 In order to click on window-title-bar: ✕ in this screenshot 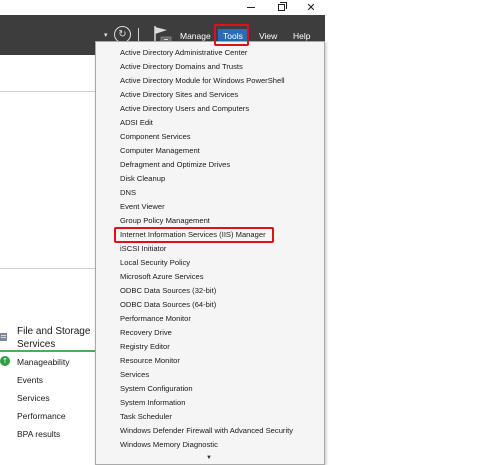, I will do `click(162, 7)`.